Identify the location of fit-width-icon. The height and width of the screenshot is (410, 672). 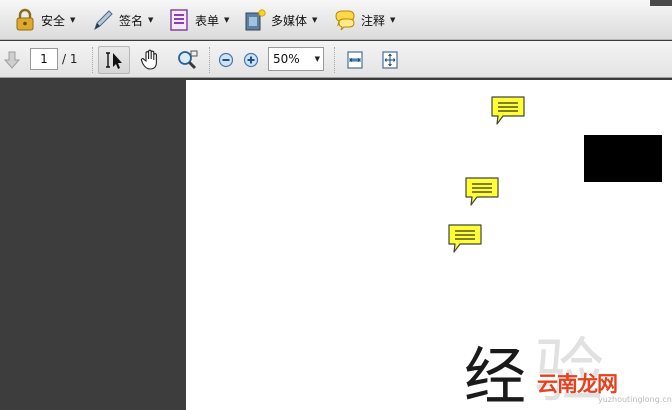
(355, 60).